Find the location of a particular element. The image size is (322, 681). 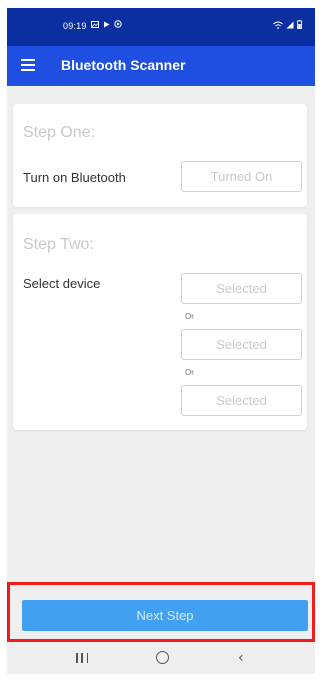

wifi-icon is located at coordinates (278, 25).